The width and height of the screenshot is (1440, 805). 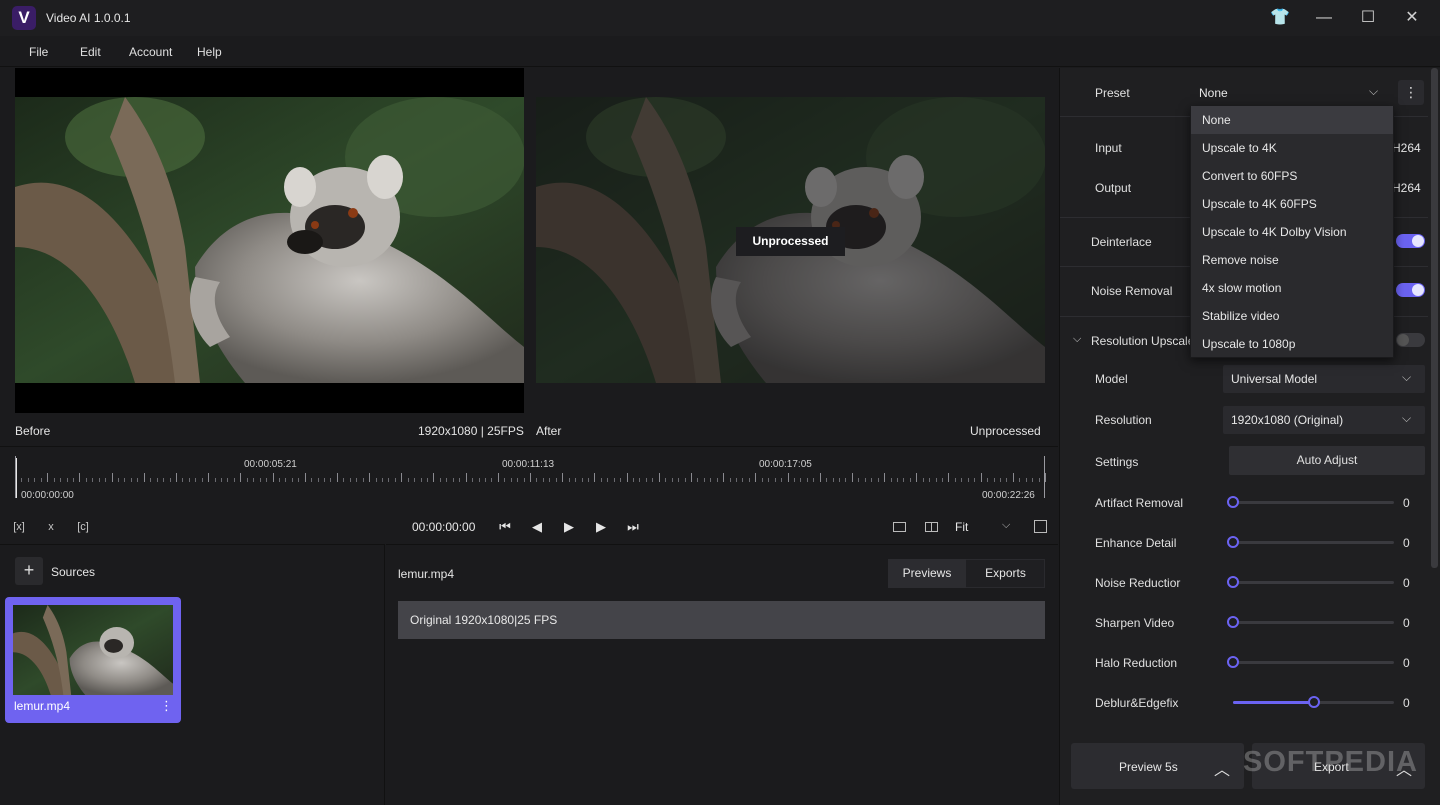 What do you see at coordinates (19, 527) in the screenshot?
I see `trim-start-icon: [x]` at bounding box center [19, 527].